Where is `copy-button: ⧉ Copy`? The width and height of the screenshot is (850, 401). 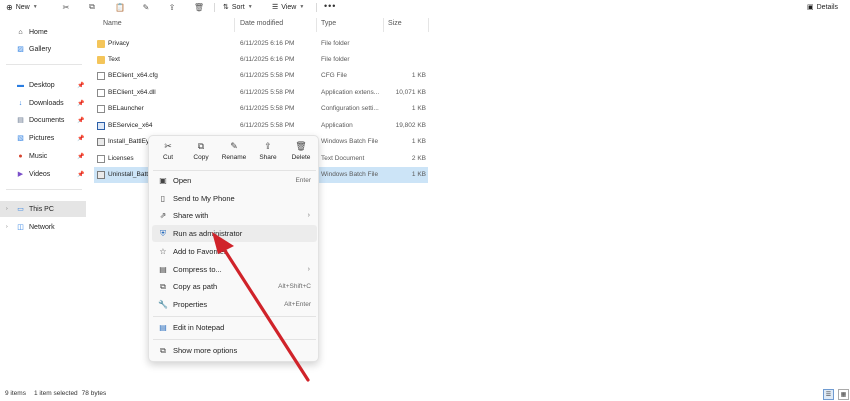
copy-button: ⧉ Copy is located at coordinates (201, 153).